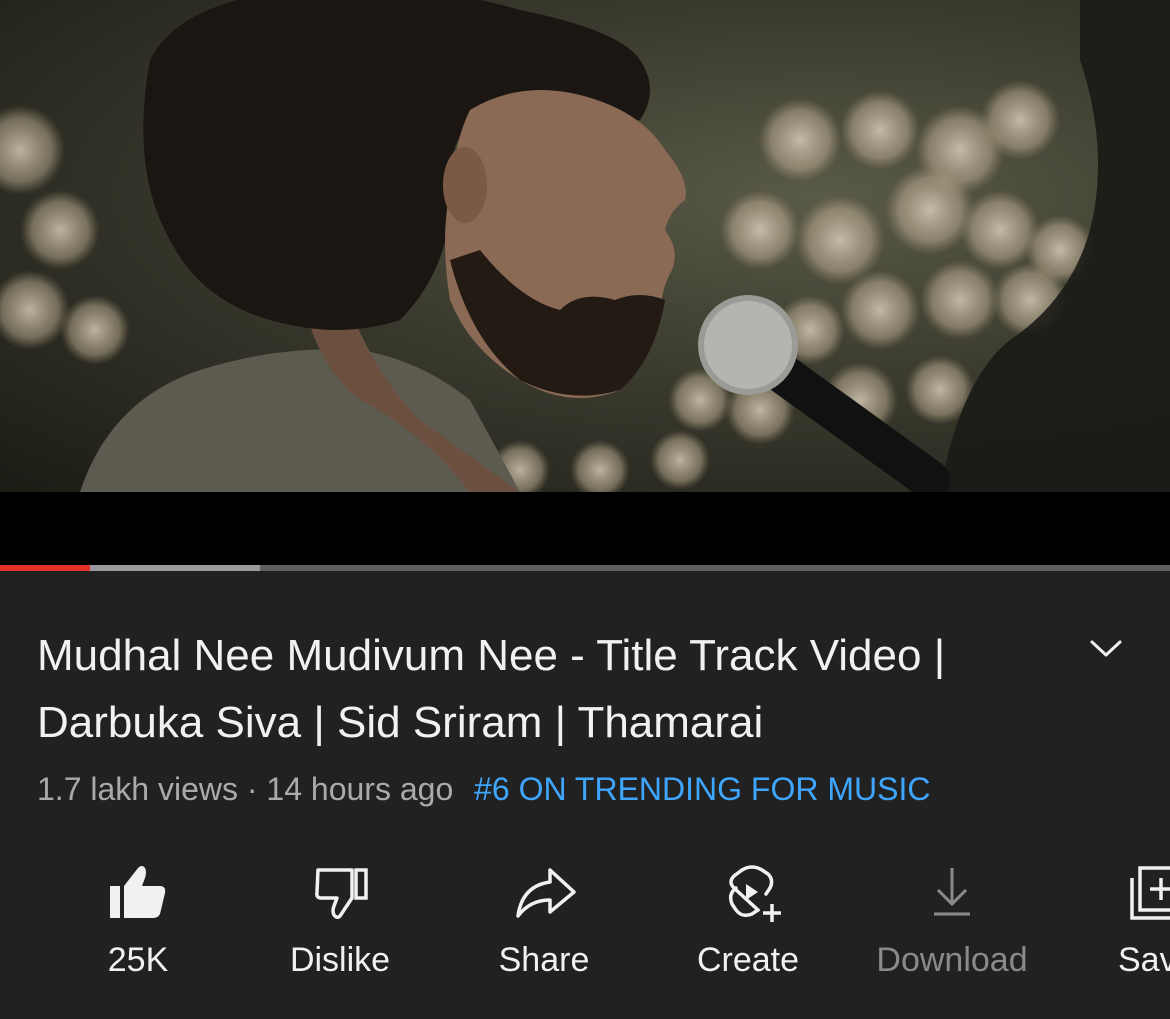 Image resolution: width=1170 pixels, height=1019 pixels. I want to click on upload-time: 14 hours ago, so click(360, 789).